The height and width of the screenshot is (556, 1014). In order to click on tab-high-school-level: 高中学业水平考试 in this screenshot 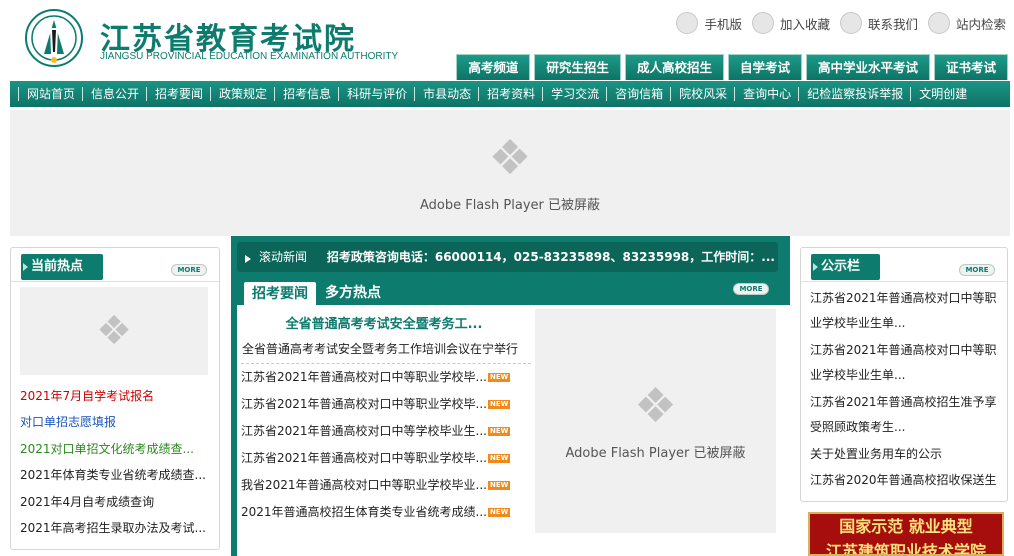, I will do `click(867, 67)`.